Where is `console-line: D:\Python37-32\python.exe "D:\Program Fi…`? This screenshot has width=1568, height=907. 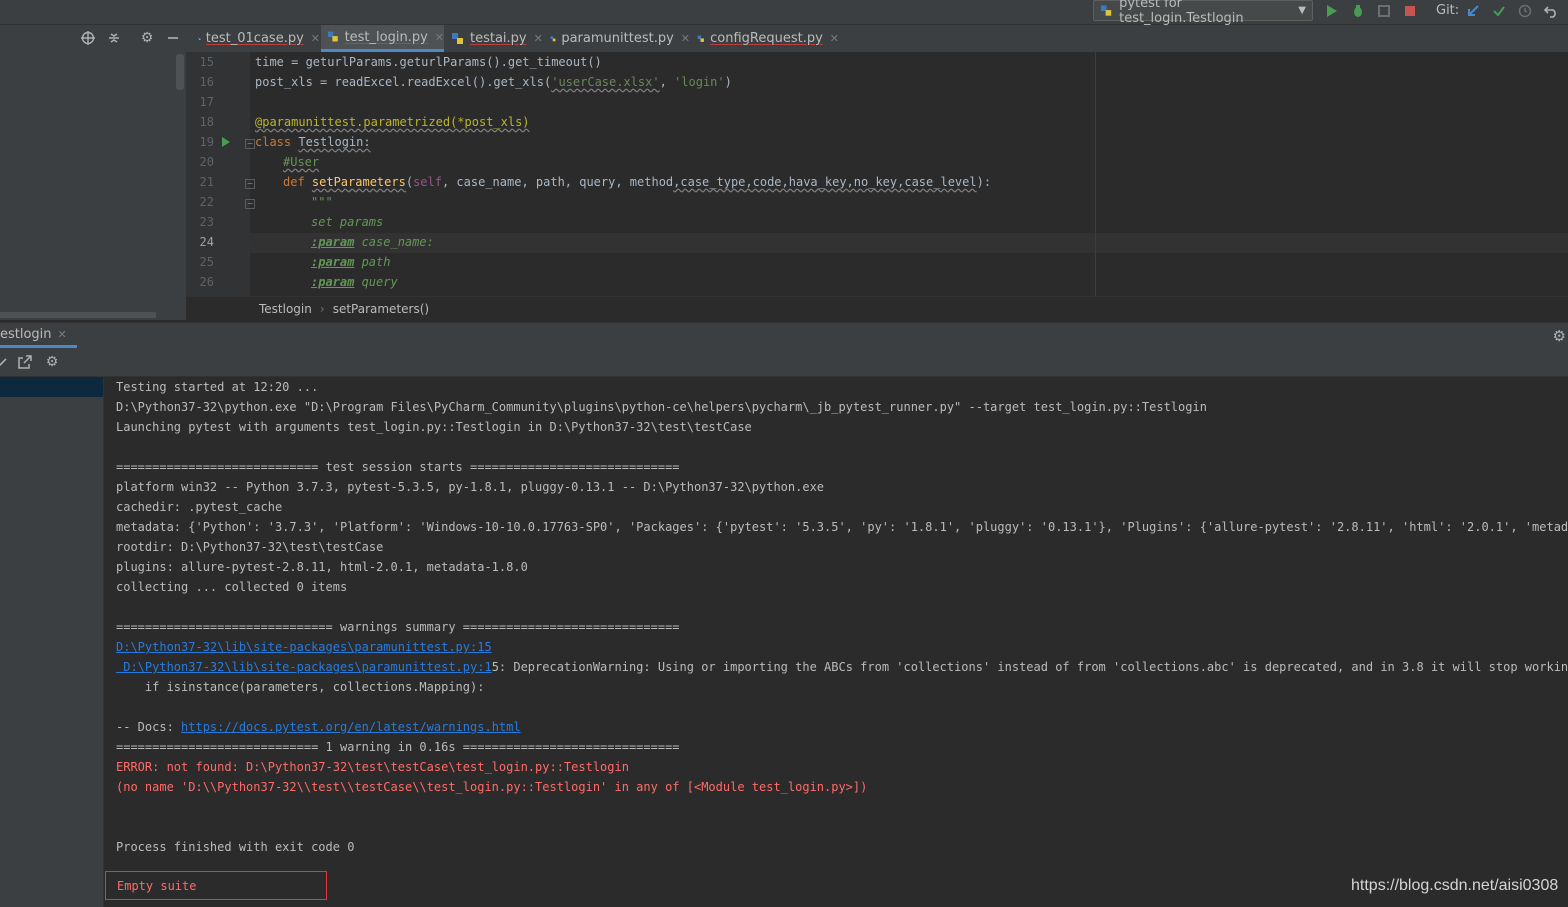
console-line: D:\Python37-32\python.exe "D:\Program Fi… is located at coordinates (661, 407).